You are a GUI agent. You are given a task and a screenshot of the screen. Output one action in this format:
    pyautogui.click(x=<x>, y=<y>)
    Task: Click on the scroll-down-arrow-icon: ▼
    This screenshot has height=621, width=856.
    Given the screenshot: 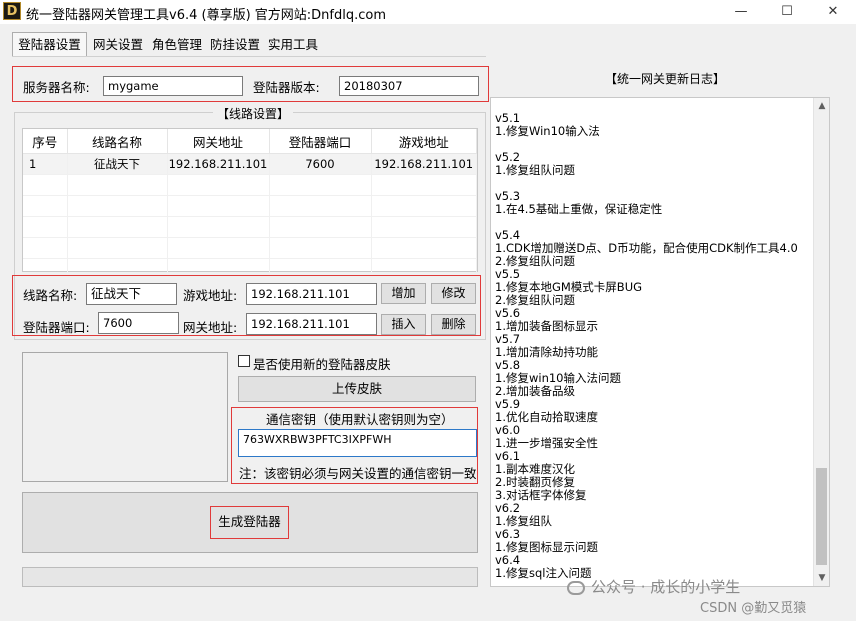 What is the action you would take?
    pyautogui.click(x=821, y=578)
    